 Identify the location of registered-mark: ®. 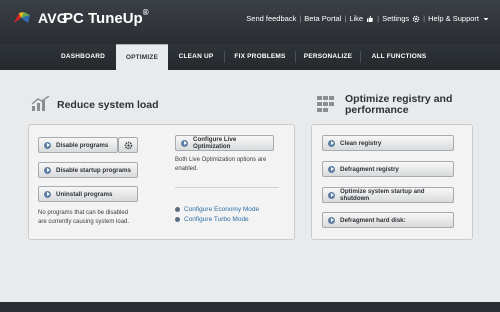
(145, 12).